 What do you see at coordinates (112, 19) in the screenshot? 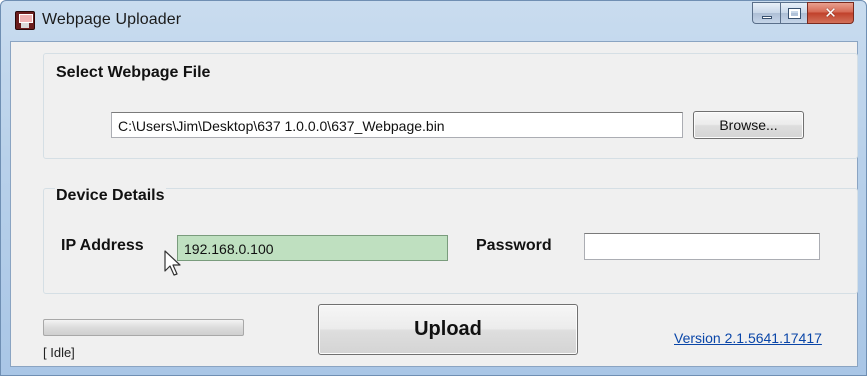
I see `window-title: Webpage Uploader` at bounding box center [112, 19].